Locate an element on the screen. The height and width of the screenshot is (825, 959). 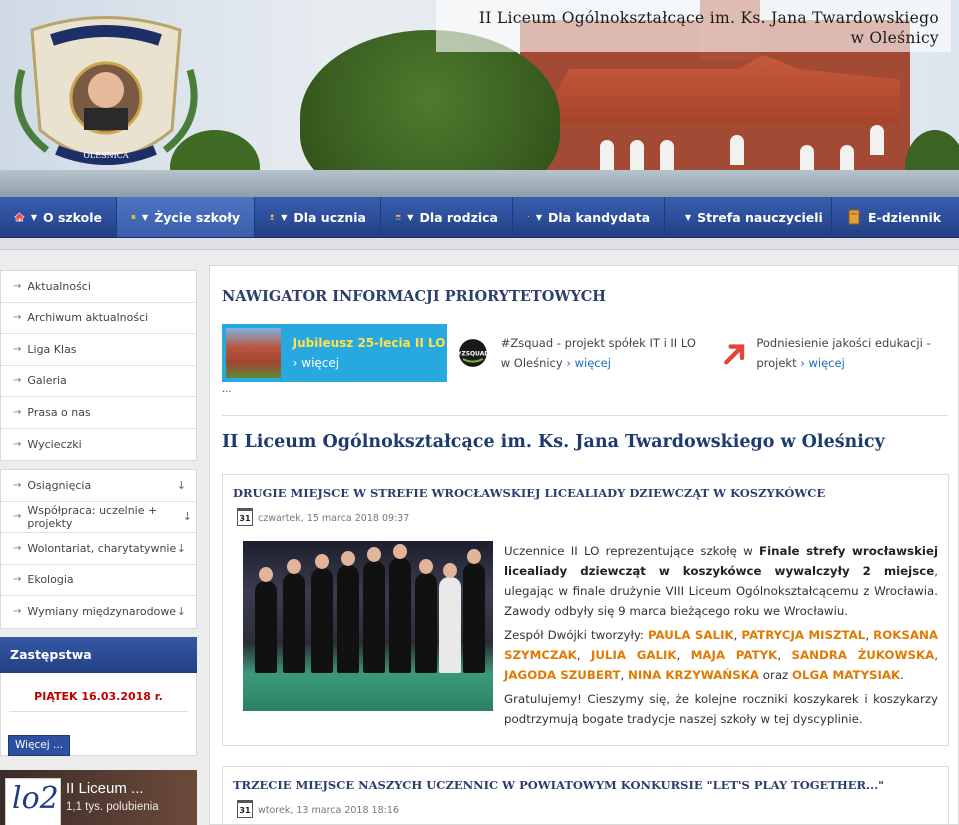
school-fb-logo: lo2 is located at coordinates (33, 801).